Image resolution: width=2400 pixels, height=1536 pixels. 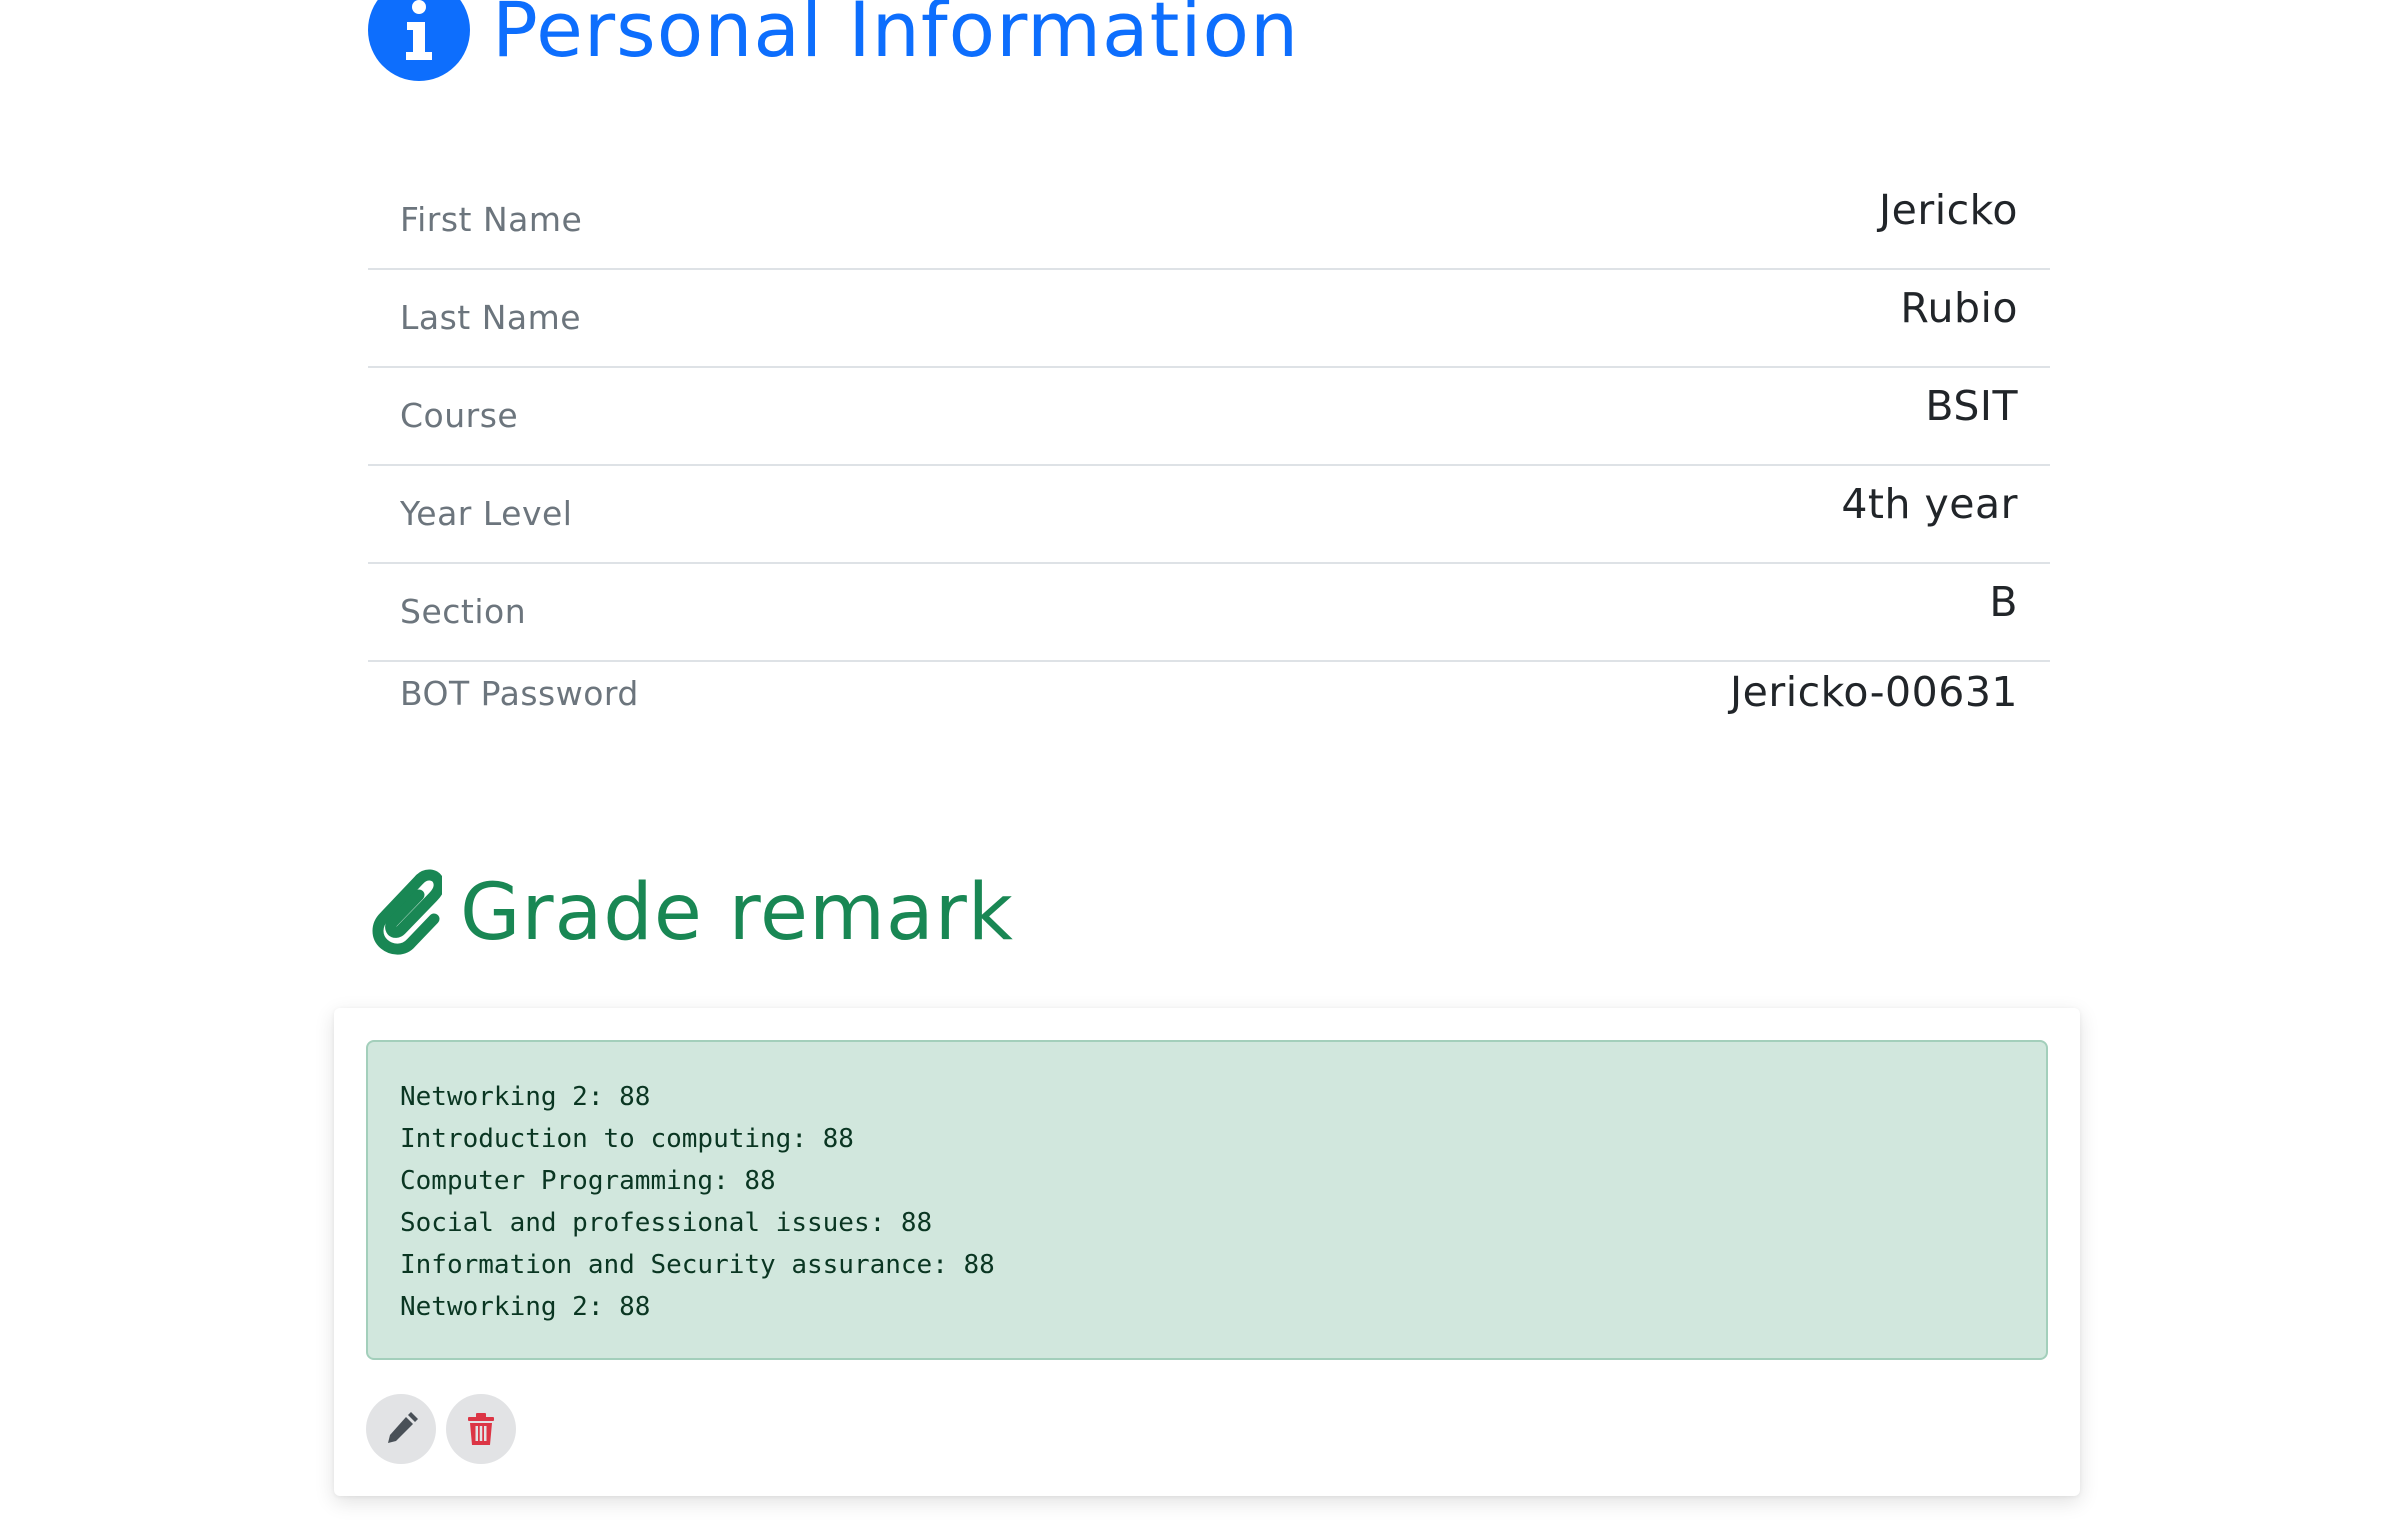 What do you see at coordinates (1971, 406) in the screenshot?
I see `info-value: BSIT` at bounding box center [1971, 406].